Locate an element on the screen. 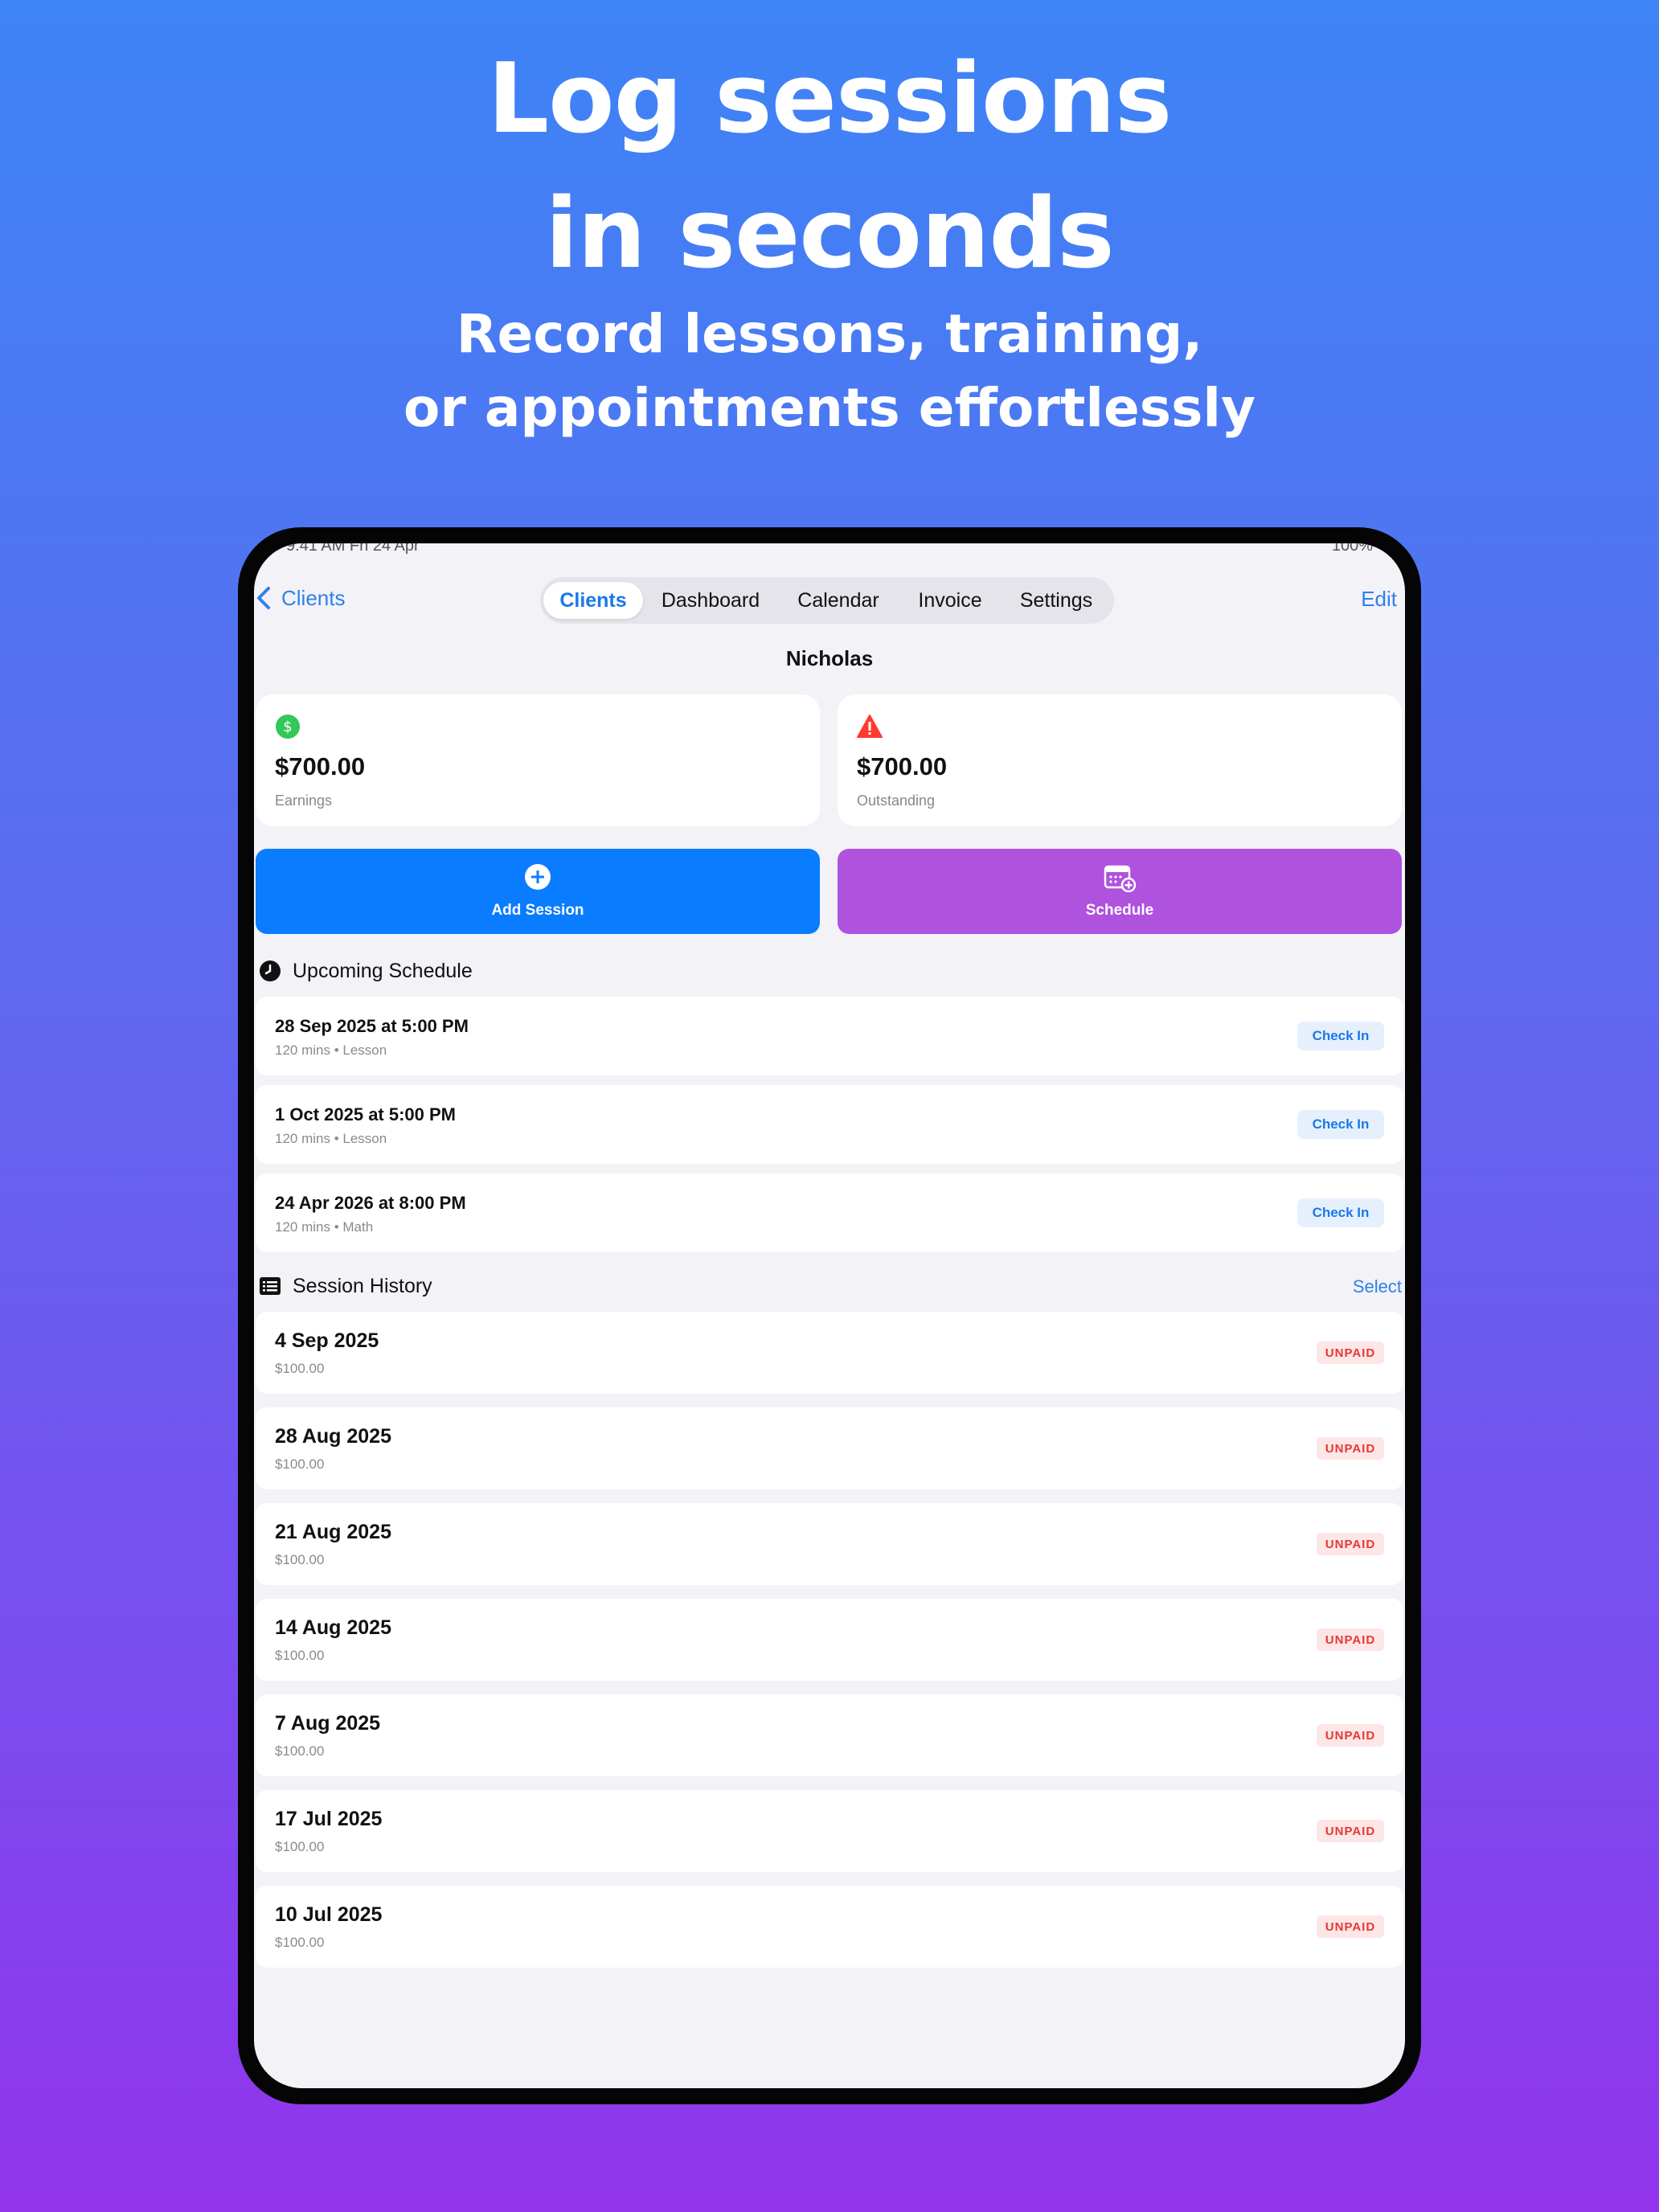 The height and width of the screenshot is (2212, 1659). dollar-circle-icon: $ is located at coordinates (288, 727).